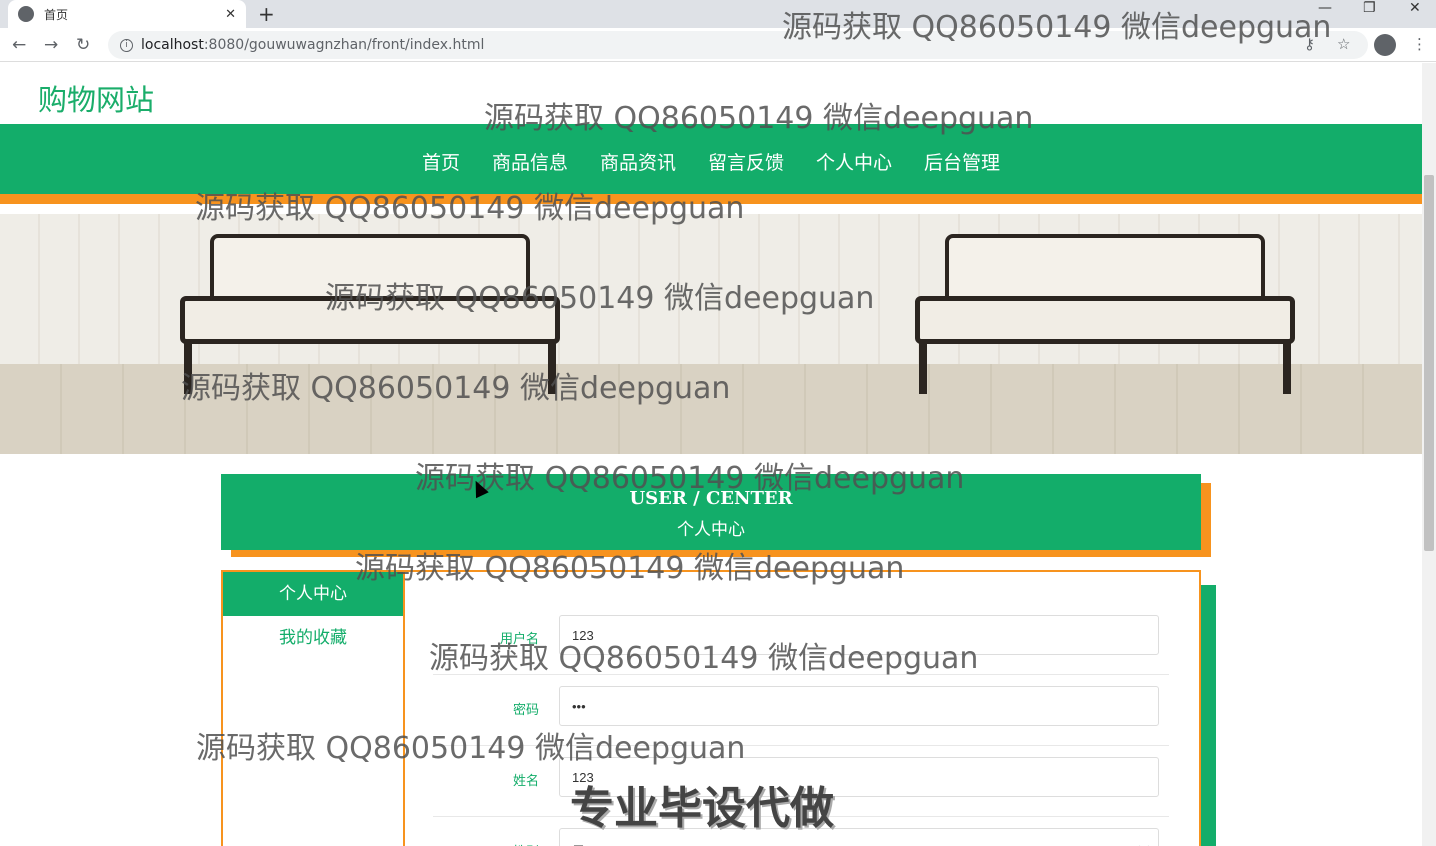  What do you see at coordinates (1415, 8) in the screenshot?
I see `window-close-button: ✕` at bounding box center [1415, 8].